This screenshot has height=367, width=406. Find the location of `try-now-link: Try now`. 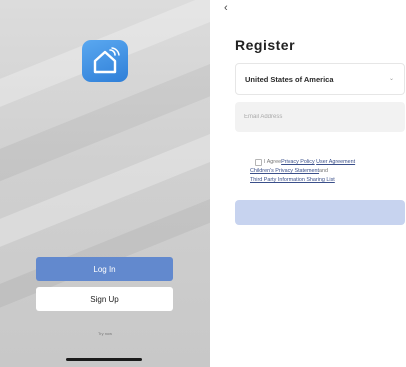

try-now-link: Try now is located at coordinates (105, 333).